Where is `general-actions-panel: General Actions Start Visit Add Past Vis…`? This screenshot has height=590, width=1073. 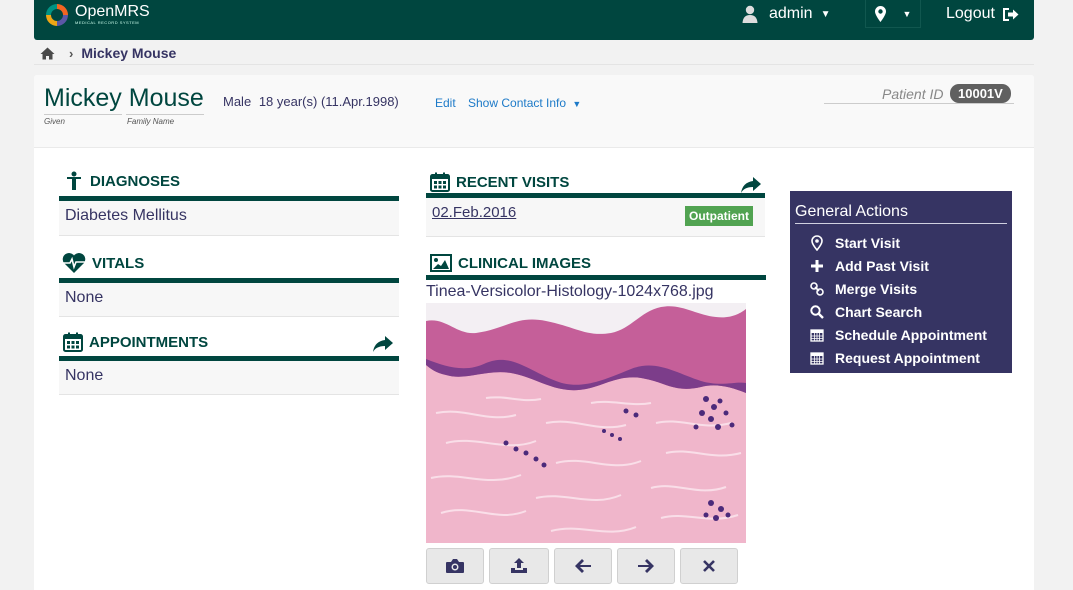
general-actions-panel: General Actions Start Visit Add Past Vis… is located at coordinates (901, 282).